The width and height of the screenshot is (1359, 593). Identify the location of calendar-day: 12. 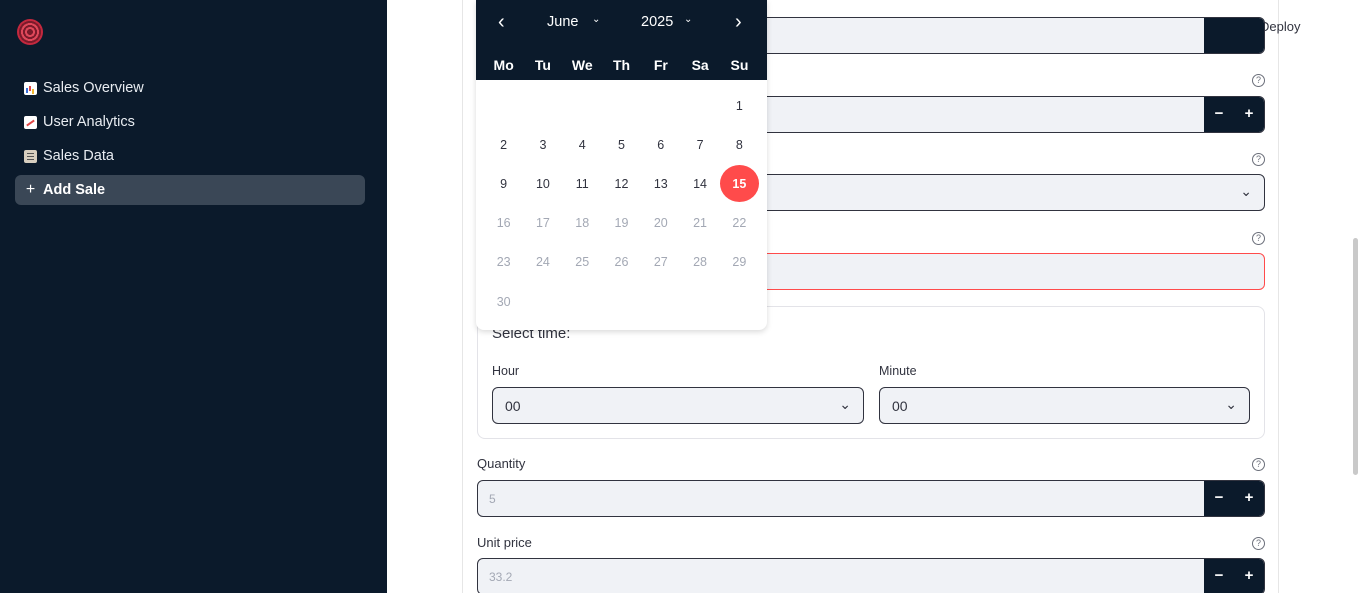
(621, 183).